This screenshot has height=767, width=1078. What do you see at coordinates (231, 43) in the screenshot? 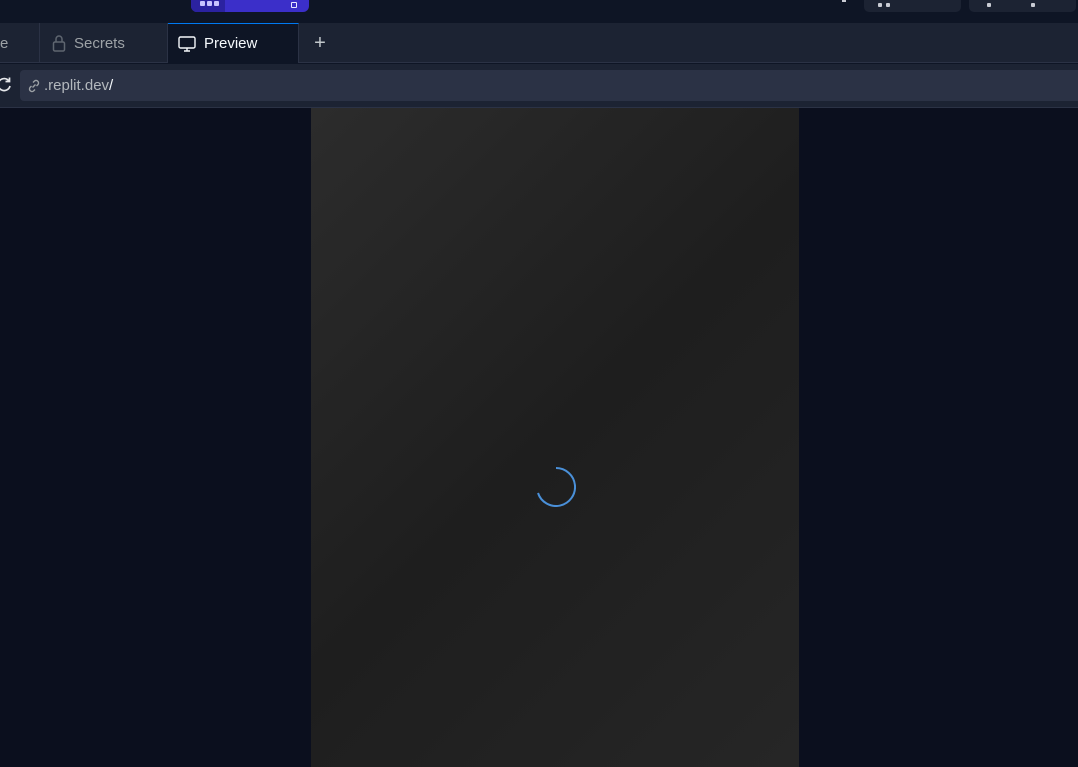
I see `tab-label: Preview` at bounding box center [231, 43].